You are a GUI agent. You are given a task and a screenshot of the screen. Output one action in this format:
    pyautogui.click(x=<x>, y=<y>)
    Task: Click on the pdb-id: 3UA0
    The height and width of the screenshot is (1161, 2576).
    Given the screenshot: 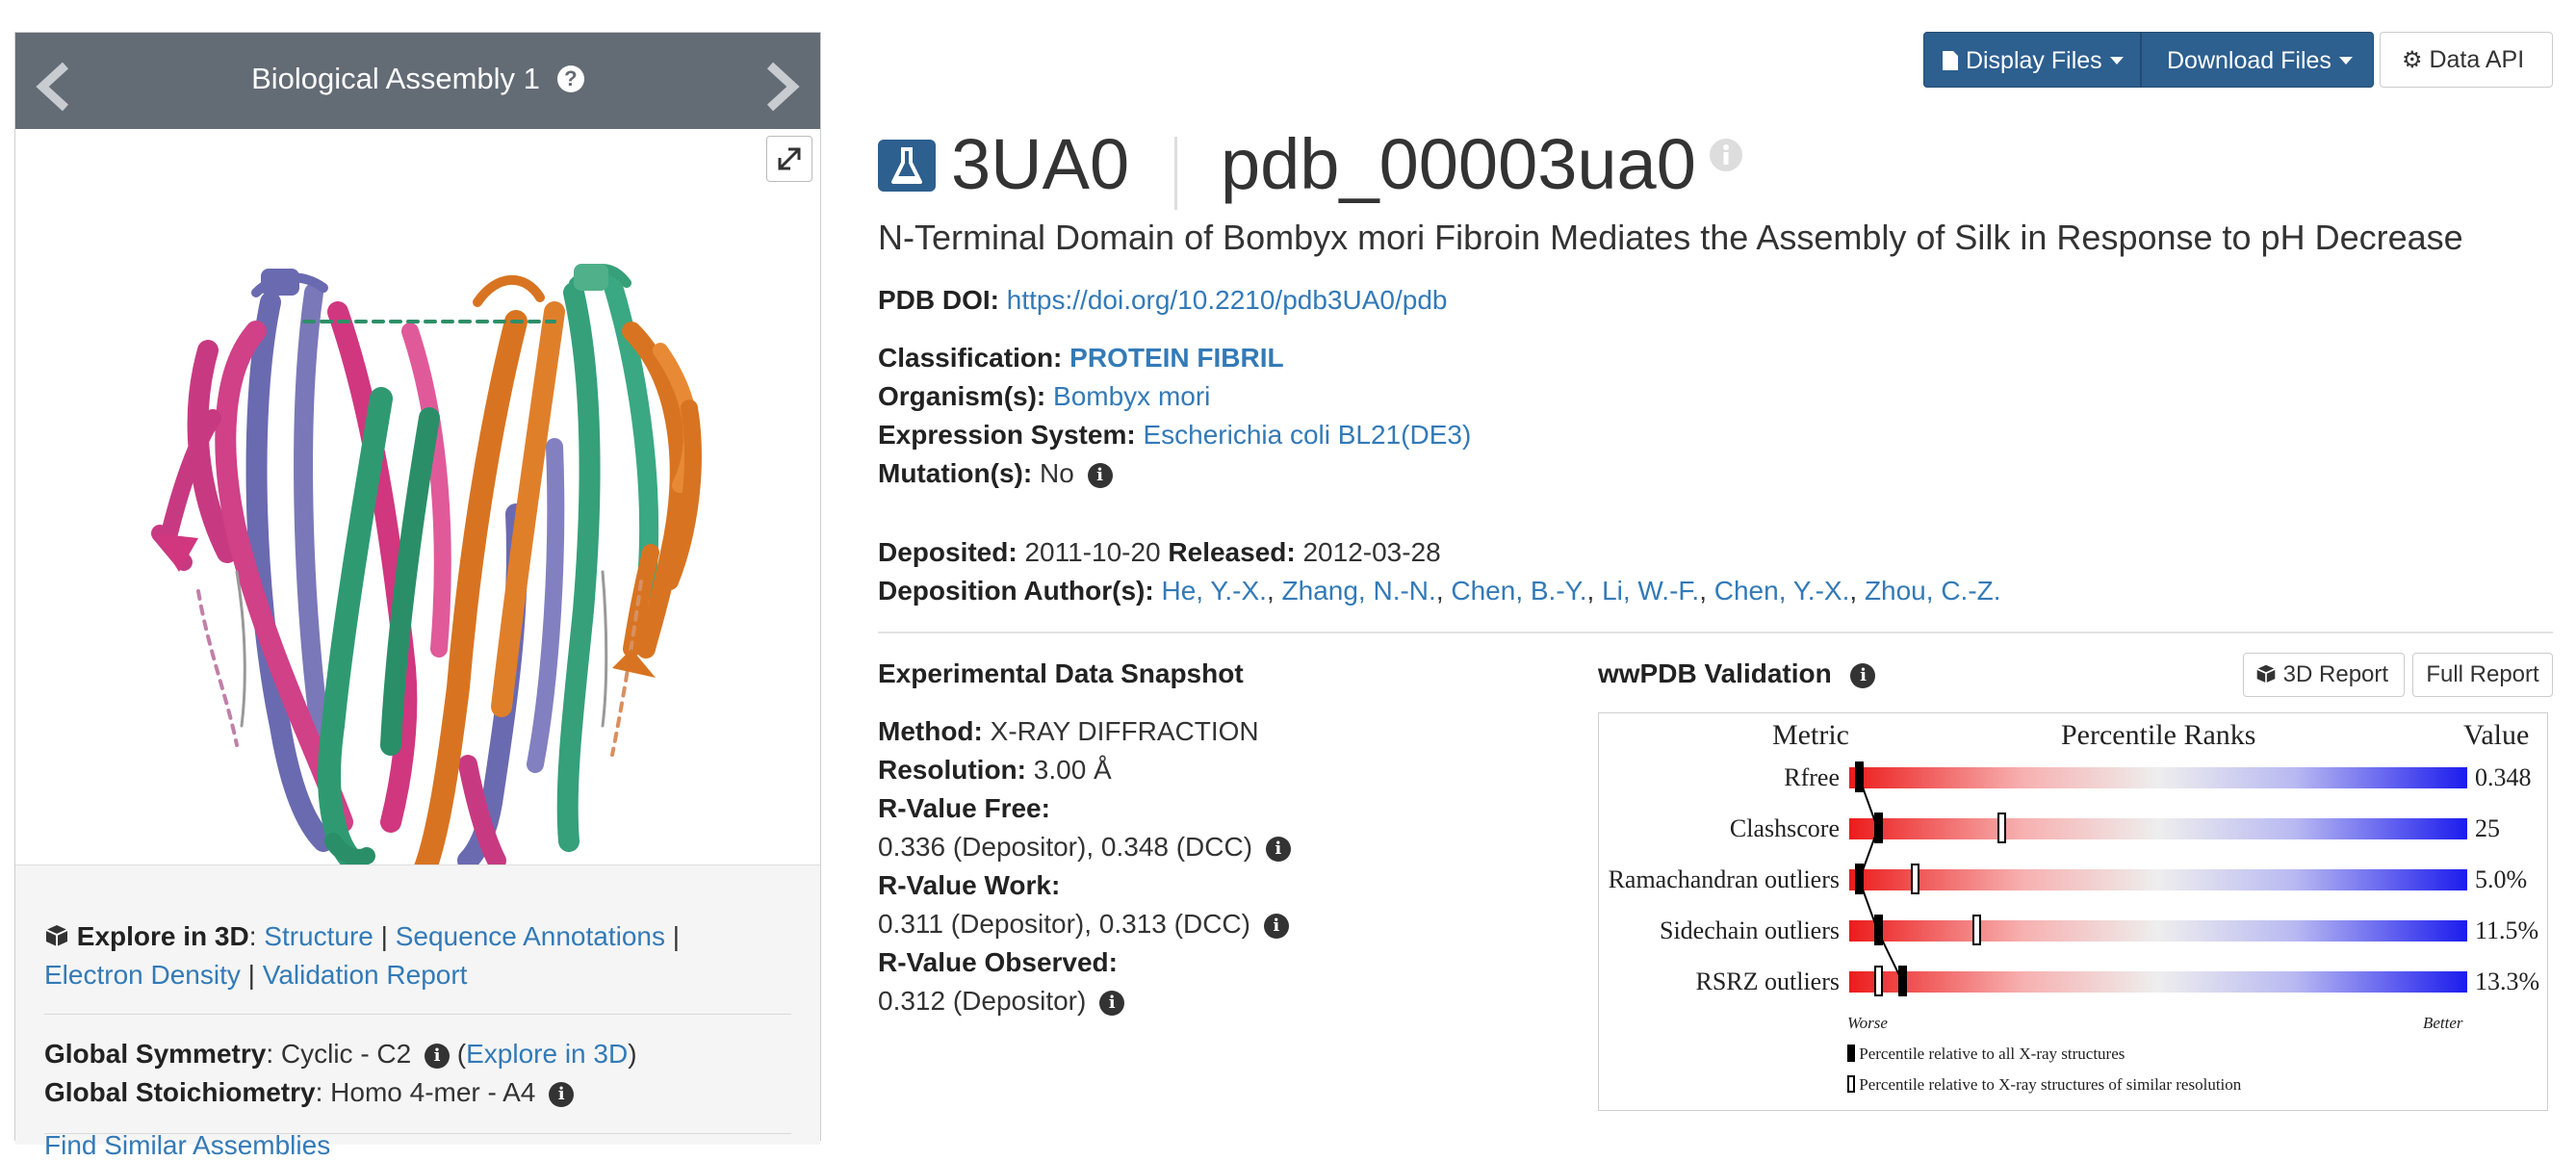 What is the action you would take?
    pyautogui.click(x=1040, y=164)
    